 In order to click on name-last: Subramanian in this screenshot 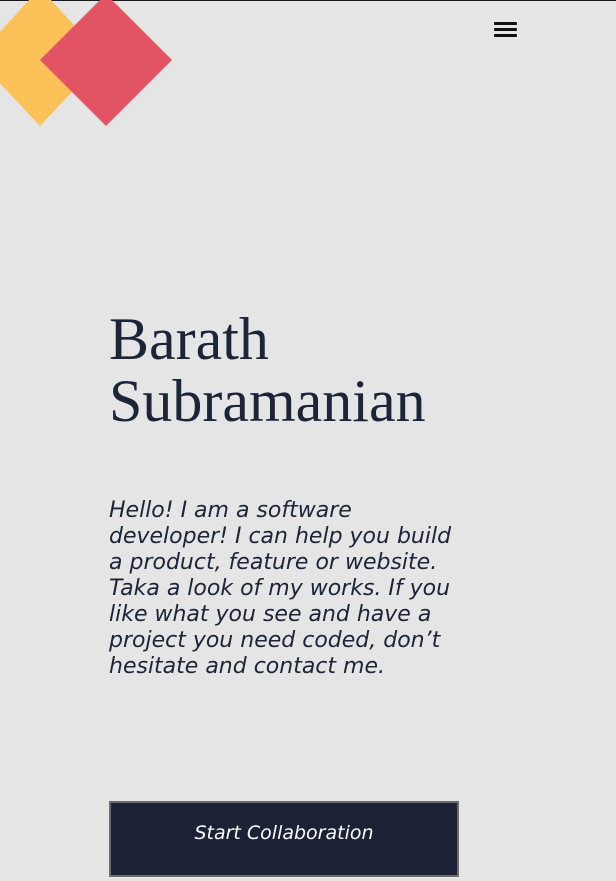, I will do `click(267, 401)`.